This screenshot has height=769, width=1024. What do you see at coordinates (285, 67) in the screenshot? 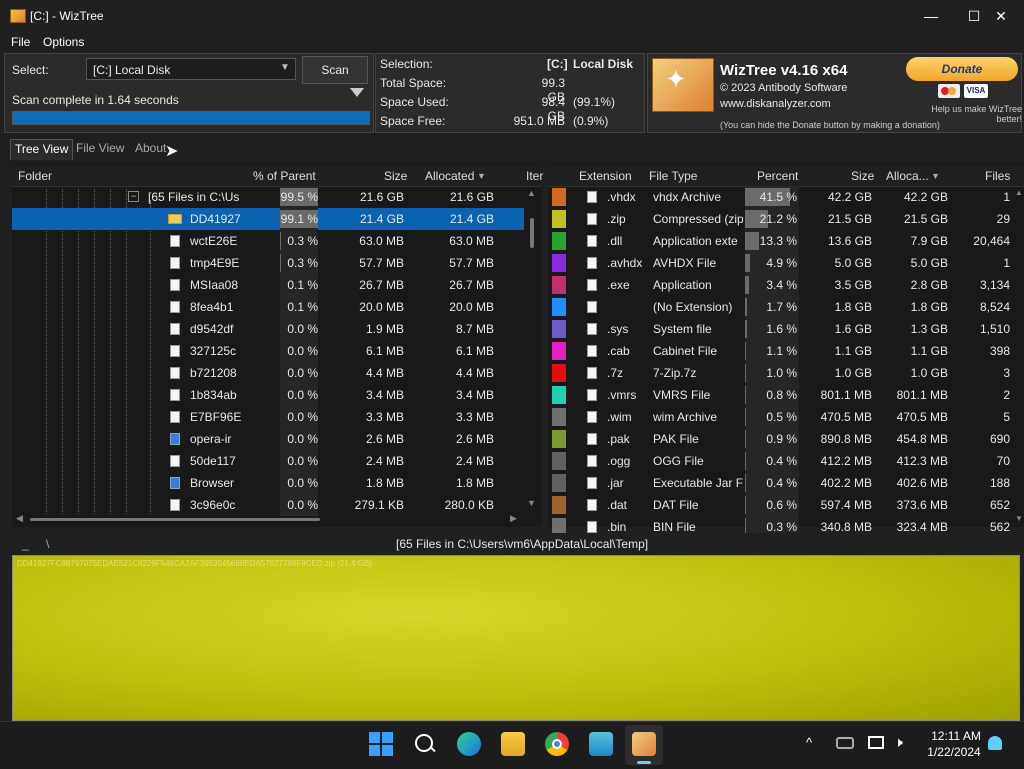
I see `chevron-down-icon: ▼` at bounding box center [285, 67].